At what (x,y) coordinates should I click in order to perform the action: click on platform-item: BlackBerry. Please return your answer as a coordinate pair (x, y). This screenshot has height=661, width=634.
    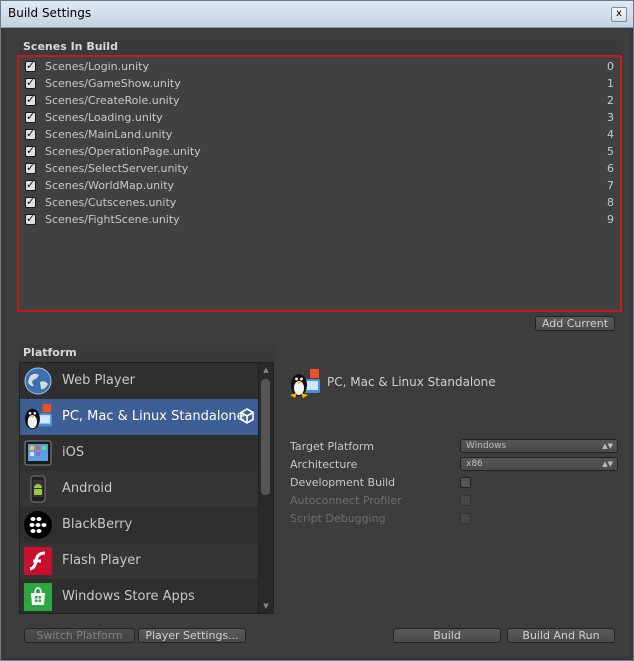
    Looking at the image, I should click on (139, 525).